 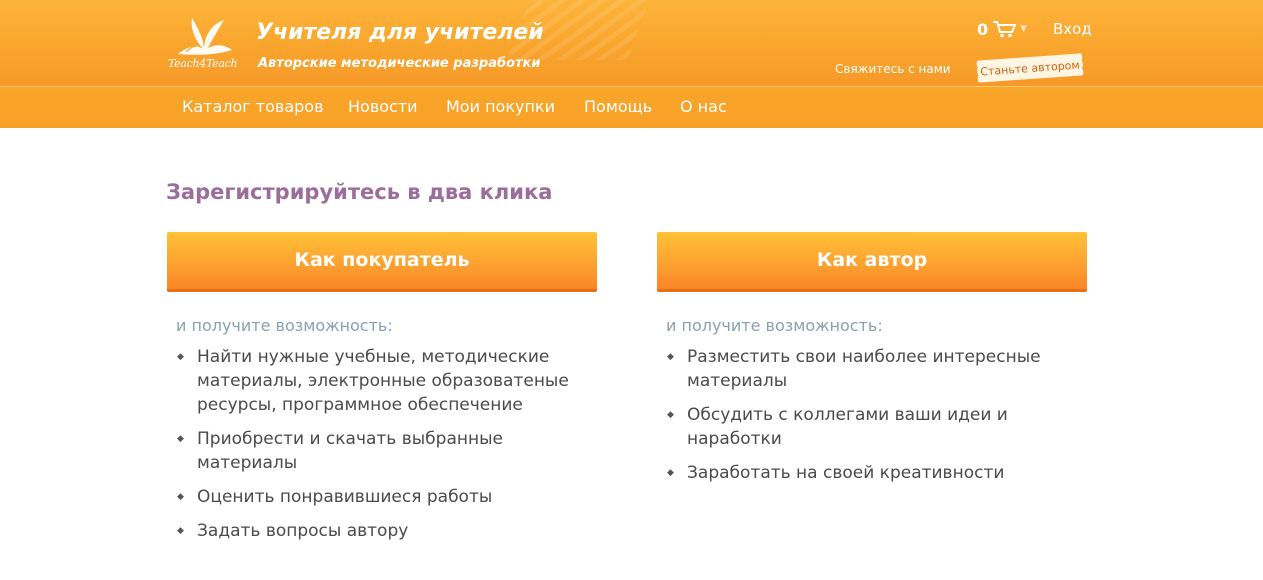 I want to click on cart-icon, so click(x=1005, y=29).